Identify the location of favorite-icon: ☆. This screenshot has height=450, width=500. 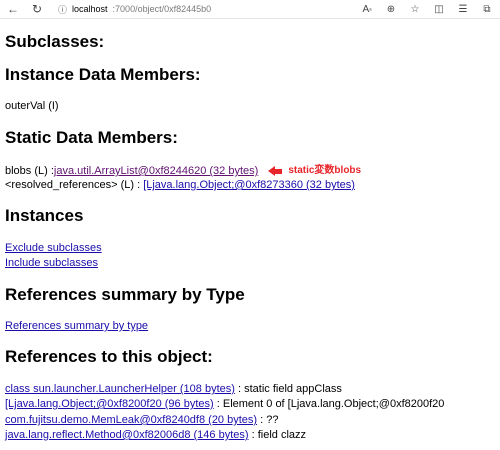
(415, 9).